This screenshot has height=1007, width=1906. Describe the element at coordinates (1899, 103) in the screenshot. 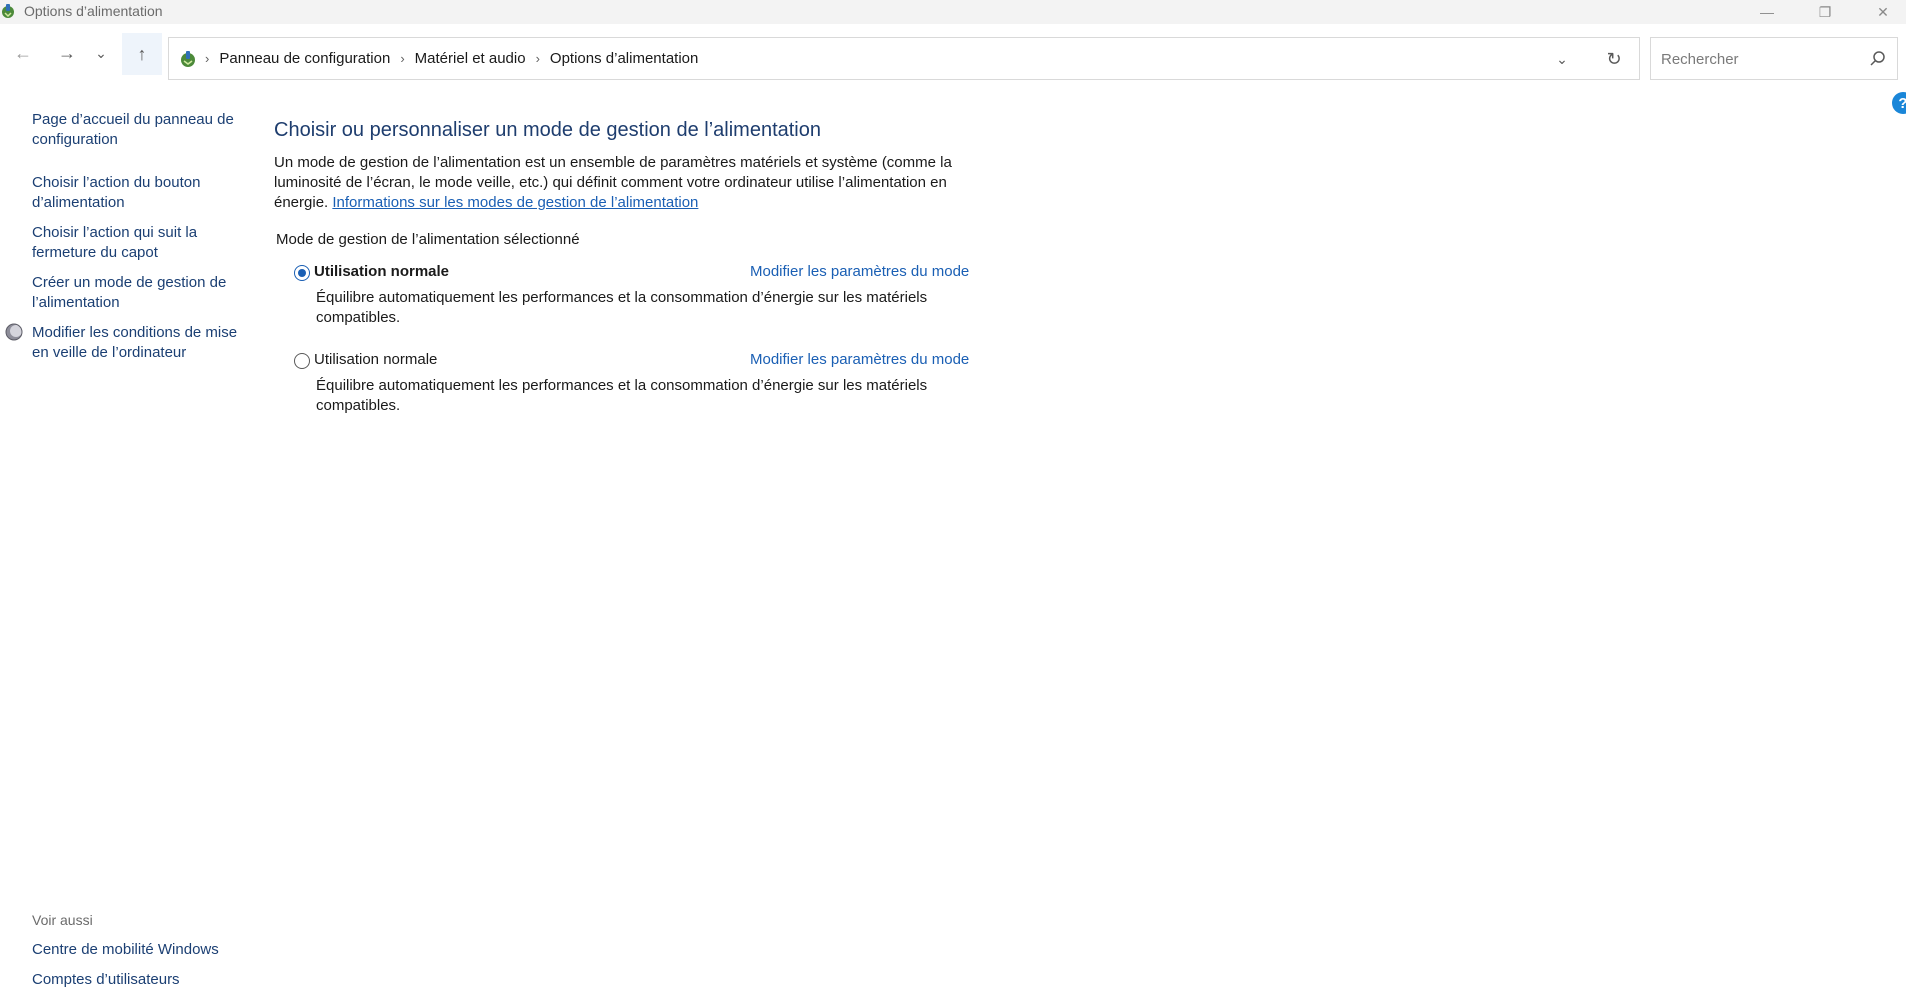

I see `help-icon: ?` at that location.